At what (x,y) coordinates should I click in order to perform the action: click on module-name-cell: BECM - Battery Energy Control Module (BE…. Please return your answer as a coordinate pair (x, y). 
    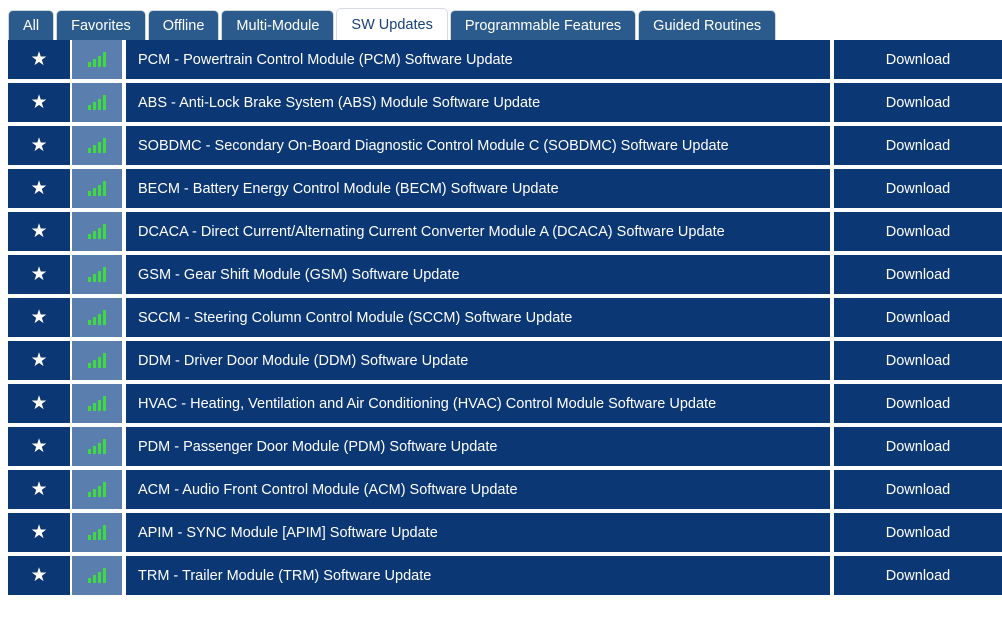
    Looking at the image, I should click on (478, 188).